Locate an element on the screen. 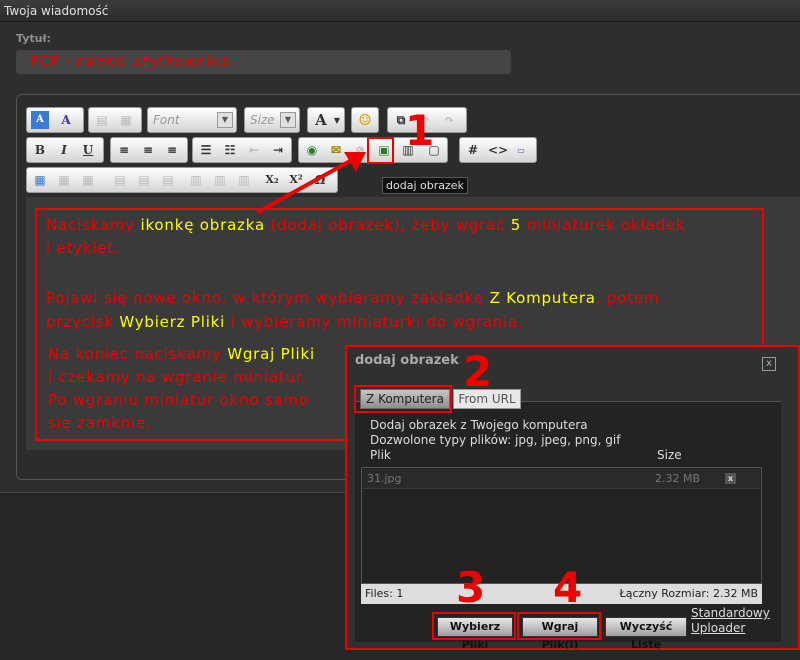 The height and width of the screenshot is (660, 800). emoticon-group: ☺ is located at coordinates (365, 120).